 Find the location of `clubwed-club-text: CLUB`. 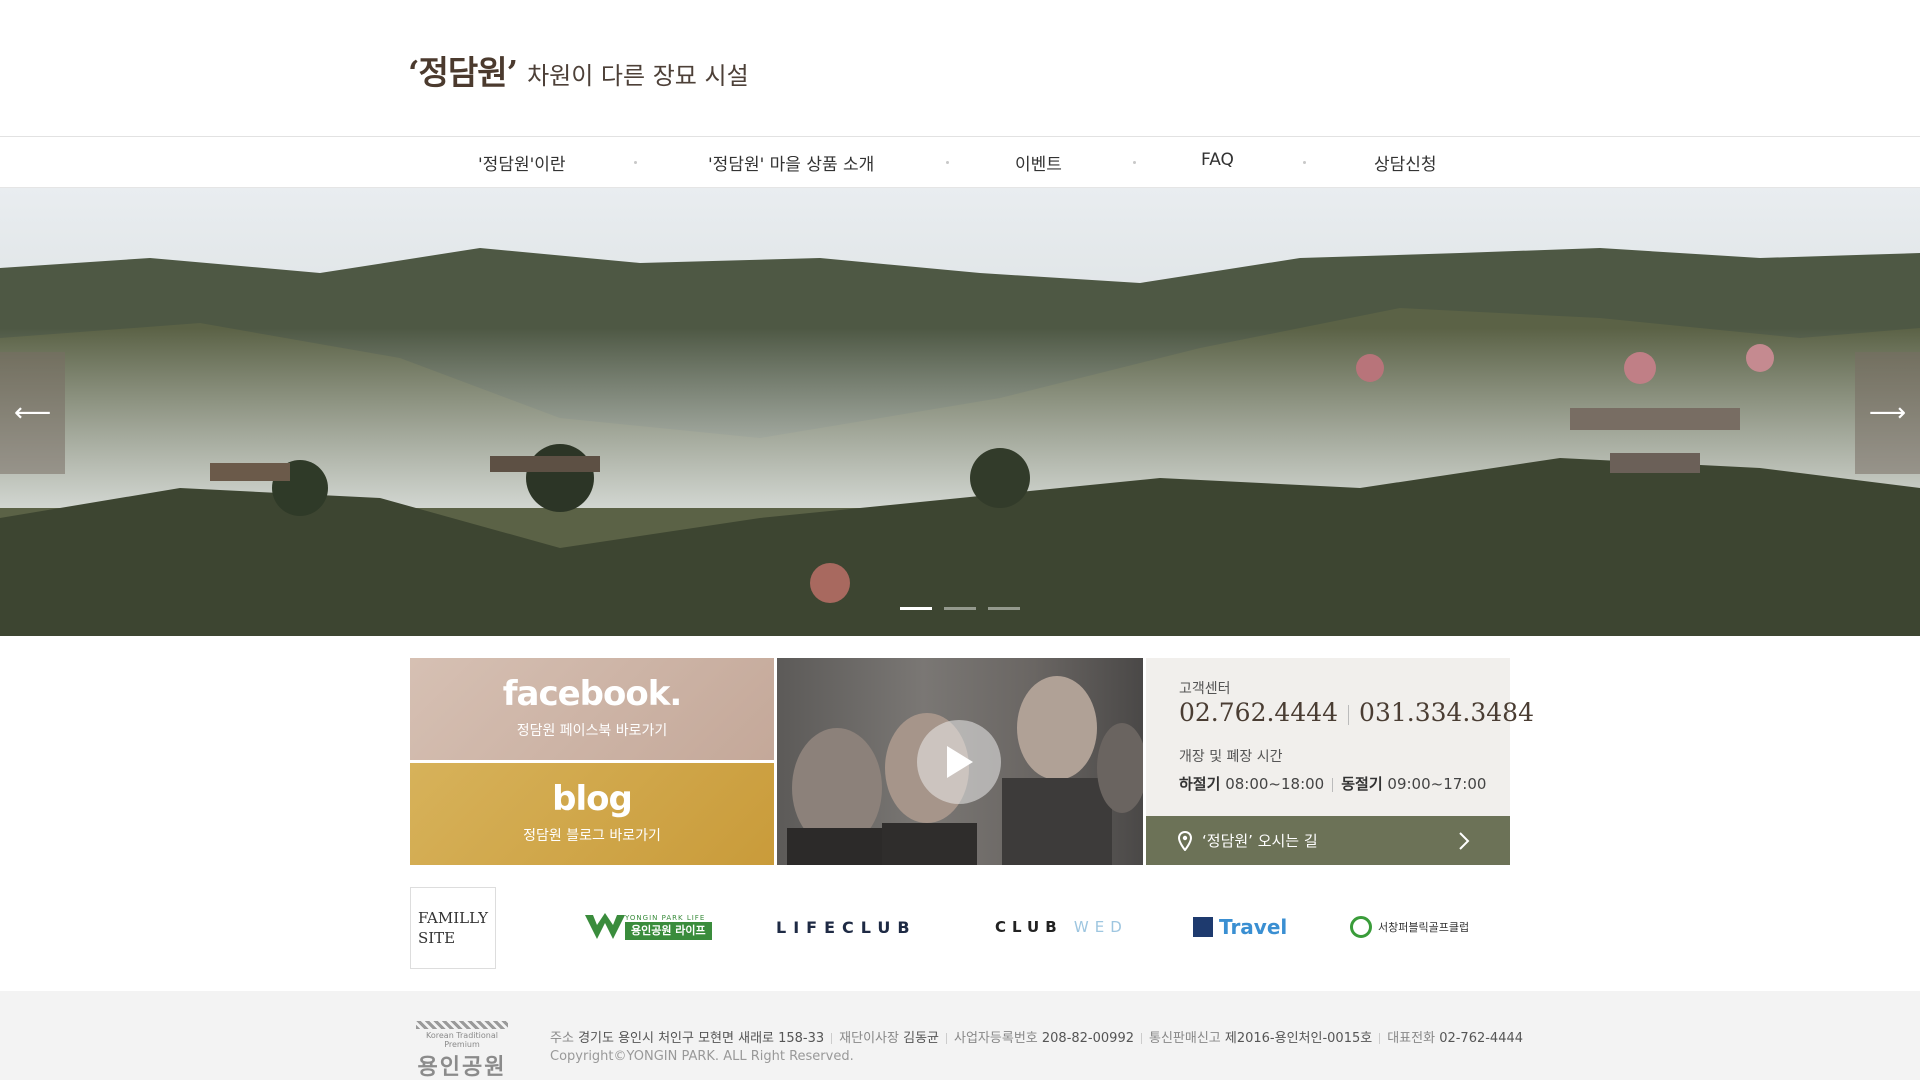

clubwed-club-text: CLUB is located at coordinates (1029, 927).